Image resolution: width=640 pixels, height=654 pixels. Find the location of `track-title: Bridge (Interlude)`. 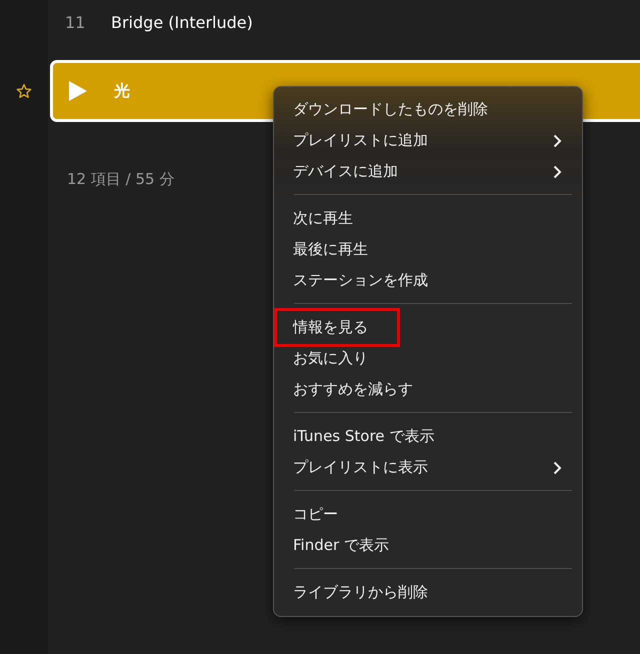

track-title: Bridge (Interlude) is located at coordinates (182, 22).